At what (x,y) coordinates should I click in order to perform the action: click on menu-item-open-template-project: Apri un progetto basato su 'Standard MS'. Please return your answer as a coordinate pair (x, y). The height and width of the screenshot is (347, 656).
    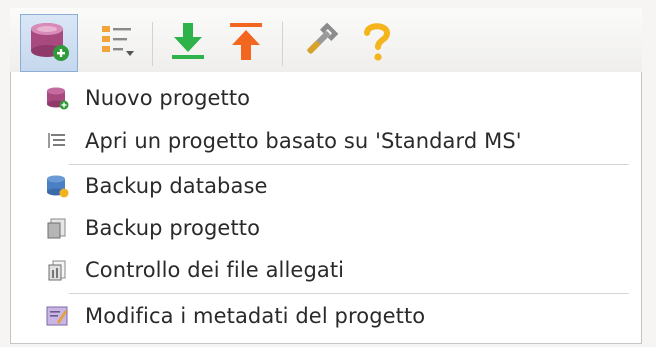
    Looking at the image, I should click on (328, 141).